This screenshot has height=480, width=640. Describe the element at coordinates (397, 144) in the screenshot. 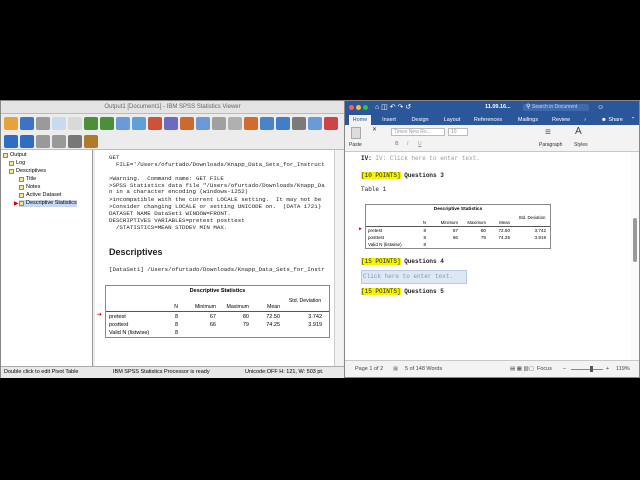

I see `bold-button: B` at that location.